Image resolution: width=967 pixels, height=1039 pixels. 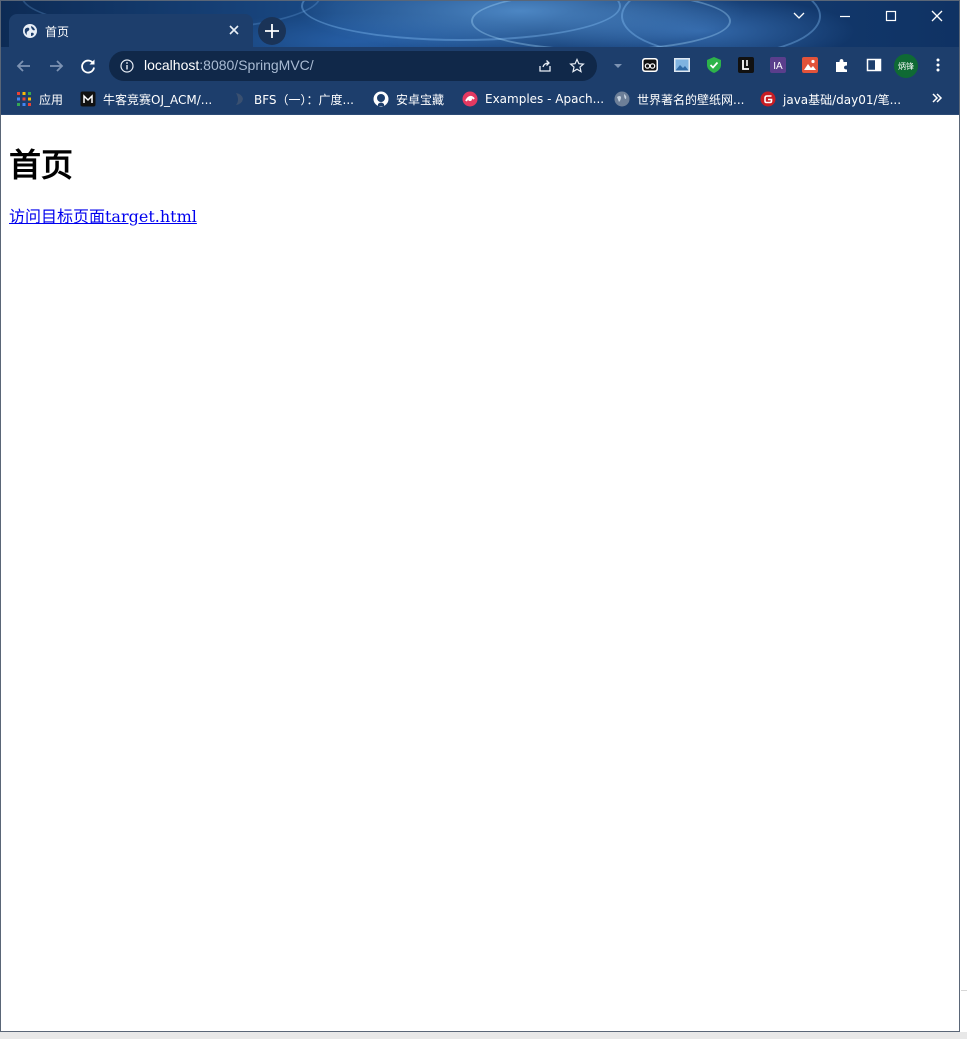 What do you see at coordinates (650, 65) in the screenshot?
I see `extension-goggles-icon` at bounding box center [650, 65].